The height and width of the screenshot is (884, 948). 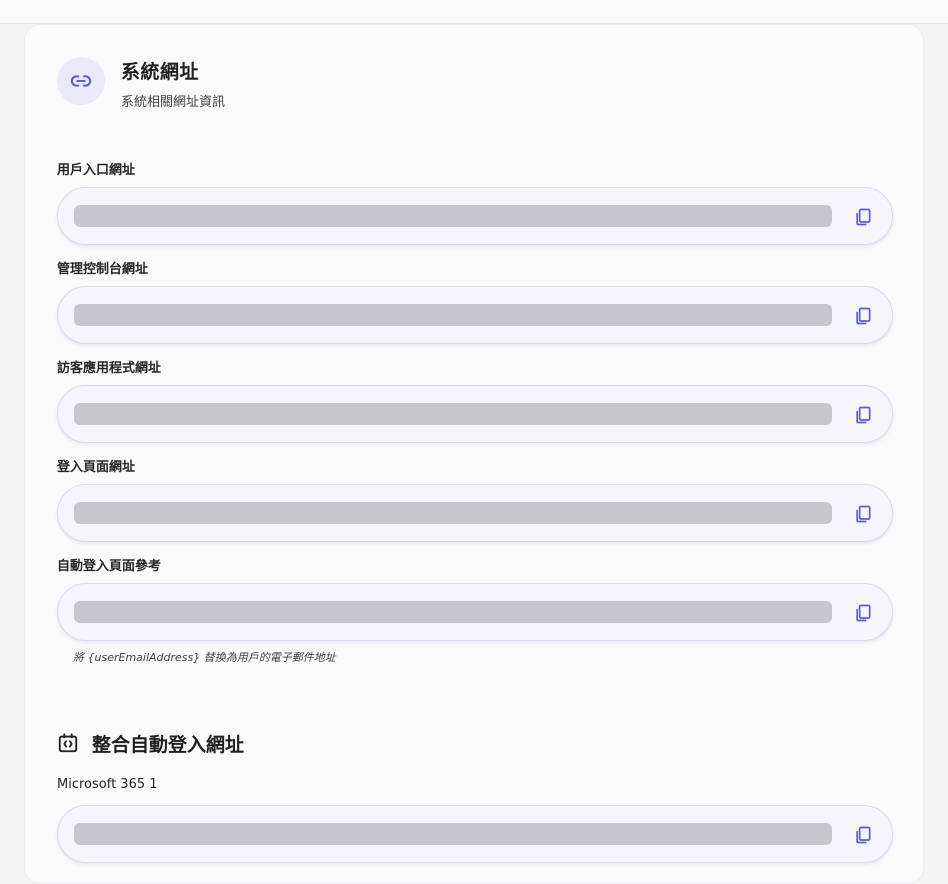 What do you see at coordinates (168, 745) in the screenshot?
I see `integration-section-title: 整合自動登入網址` at bounding box center [168, 745].